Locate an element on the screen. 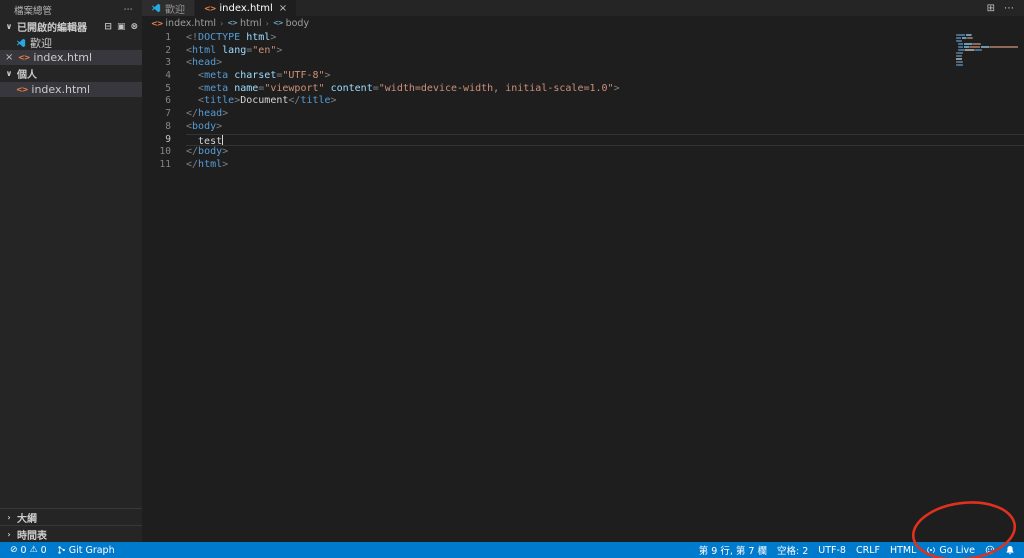  code-line-2: <html lang="en"> is located at coordinates (605, 51).